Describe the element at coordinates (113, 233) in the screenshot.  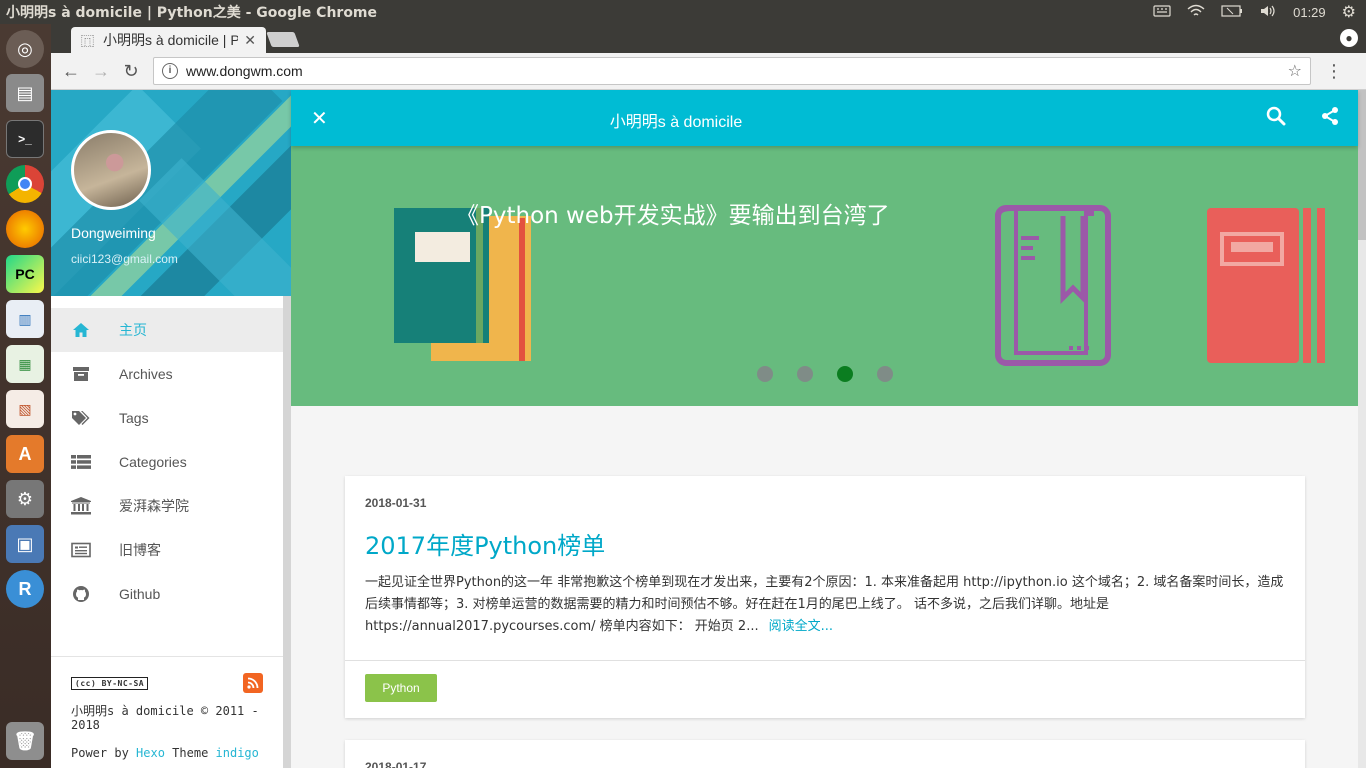
I see `profile-name: Dongweiming` at that location.